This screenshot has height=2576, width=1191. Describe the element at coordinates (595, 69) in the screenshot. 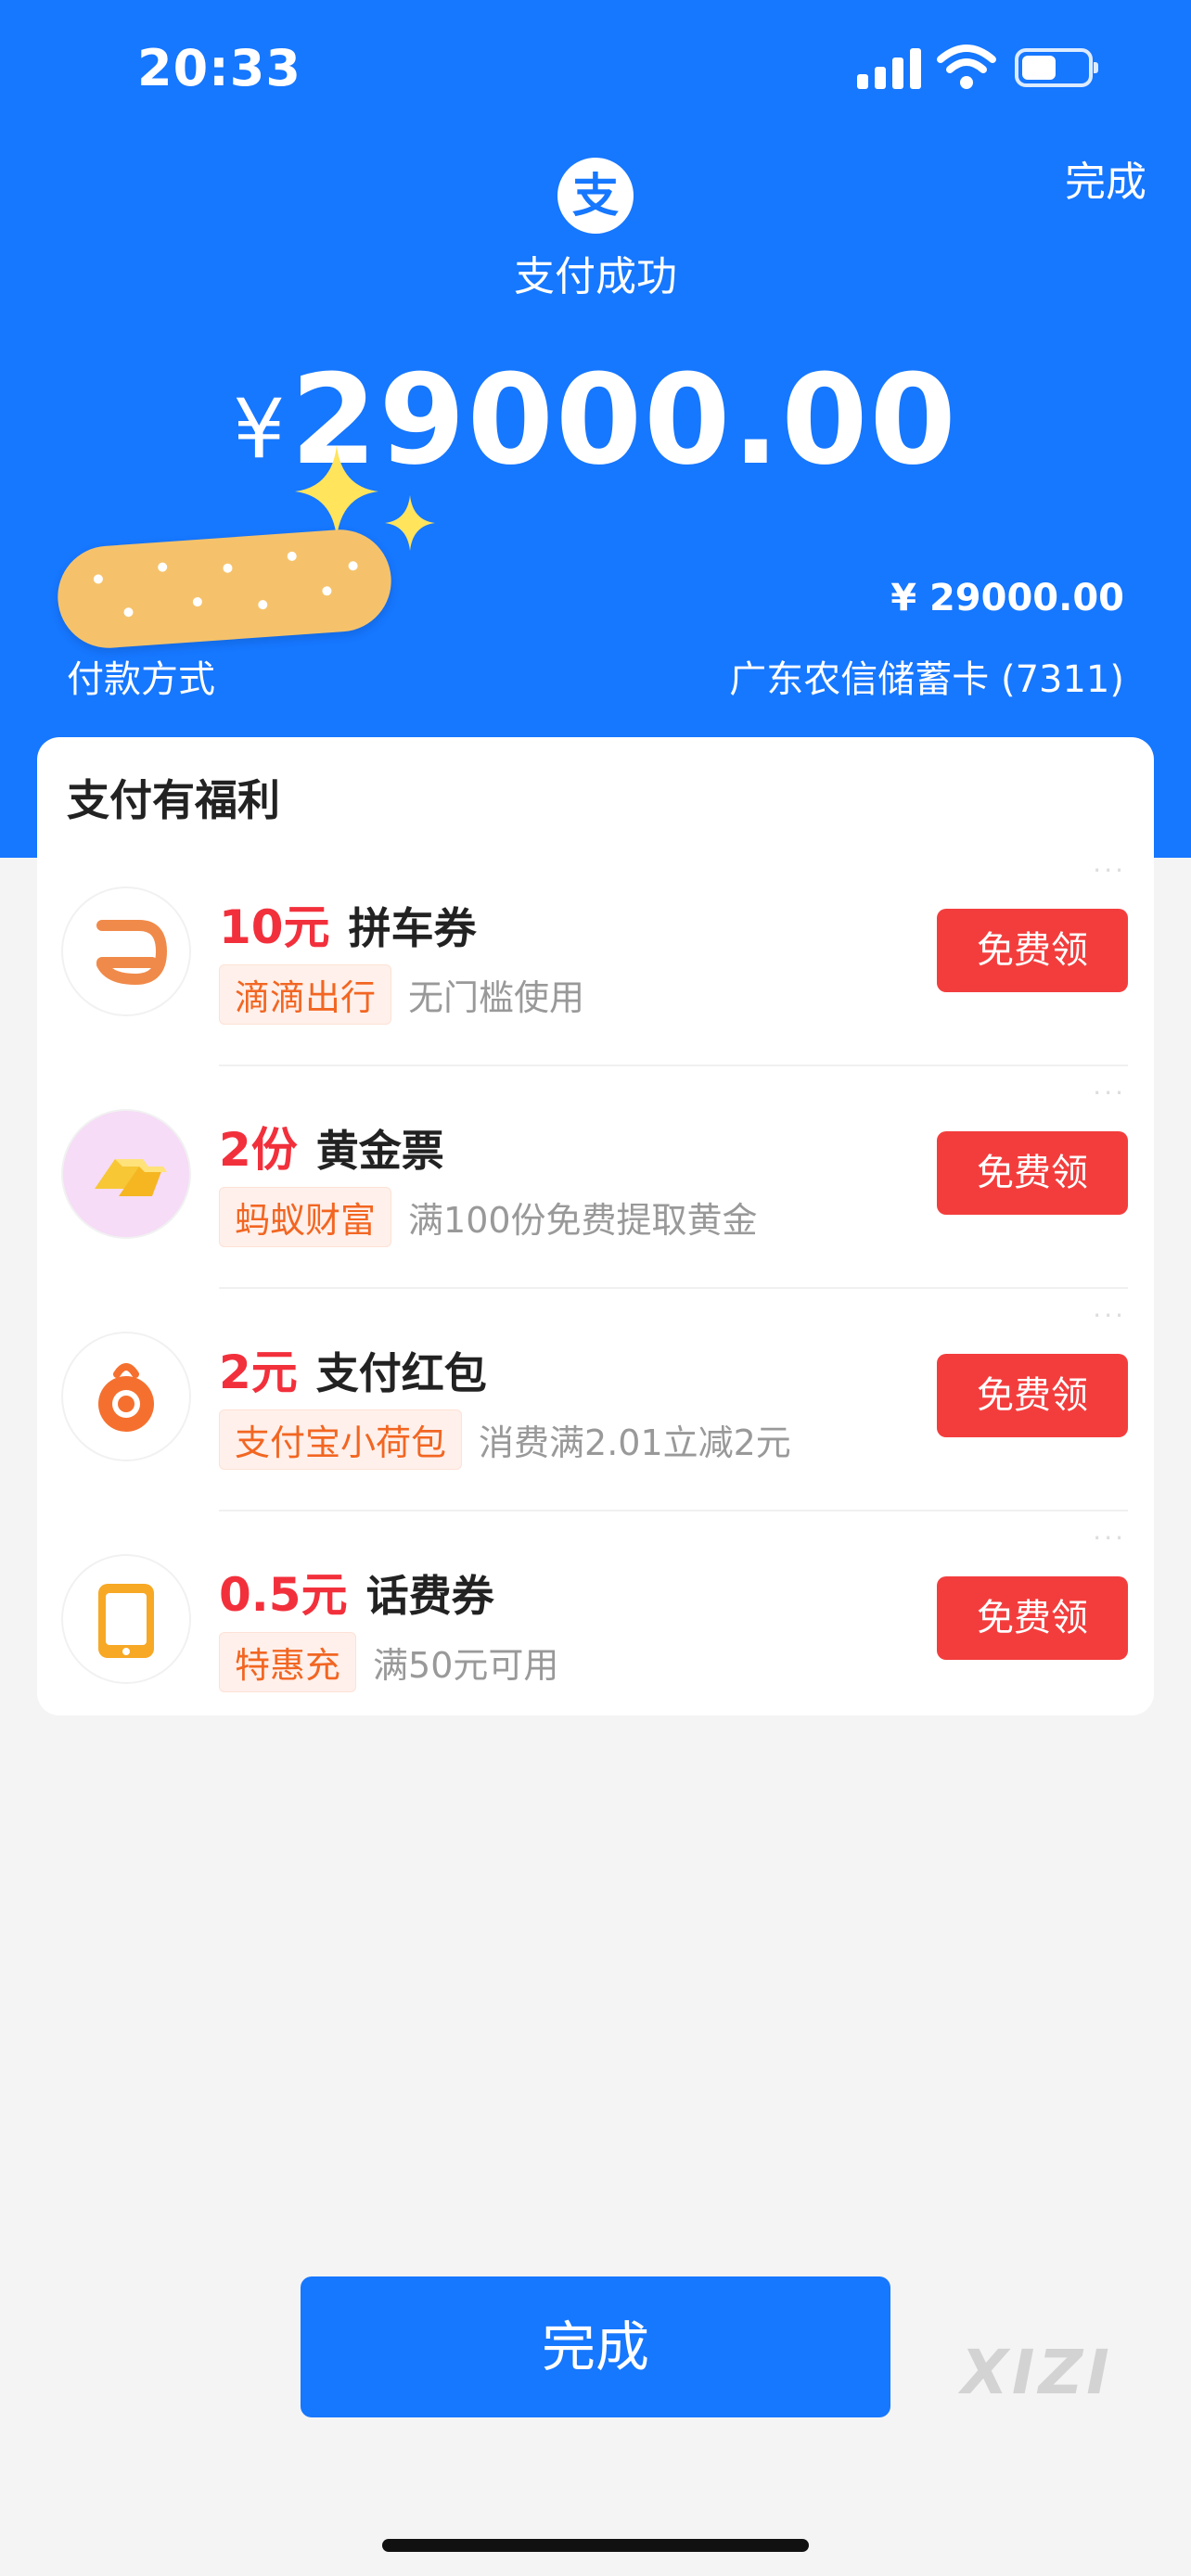

I see `status-bar: 20:33` at that location.